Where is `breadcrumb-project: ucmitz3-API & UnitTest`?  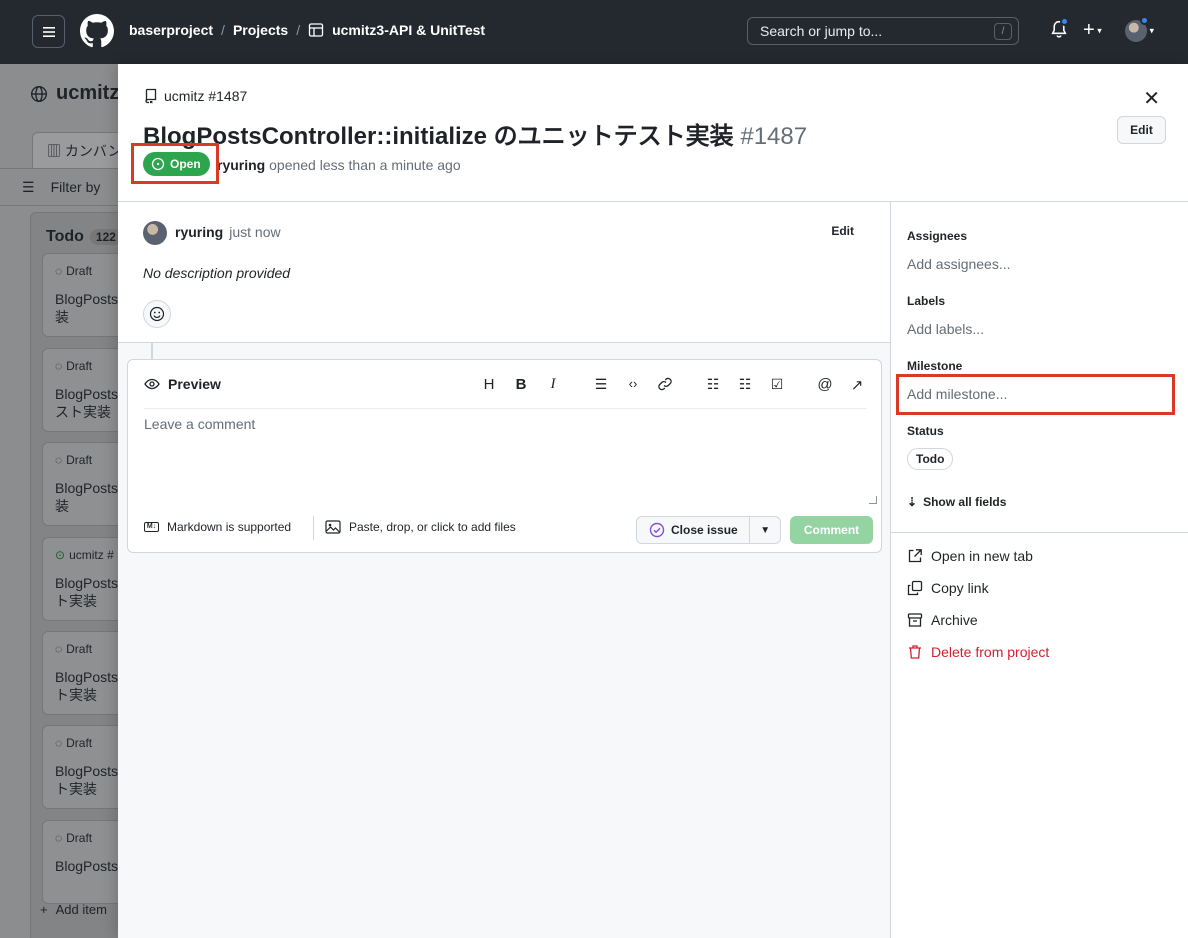
breadcrumb-project: ucmitz3-API & UnitTest is located at coordinates (408, 30).